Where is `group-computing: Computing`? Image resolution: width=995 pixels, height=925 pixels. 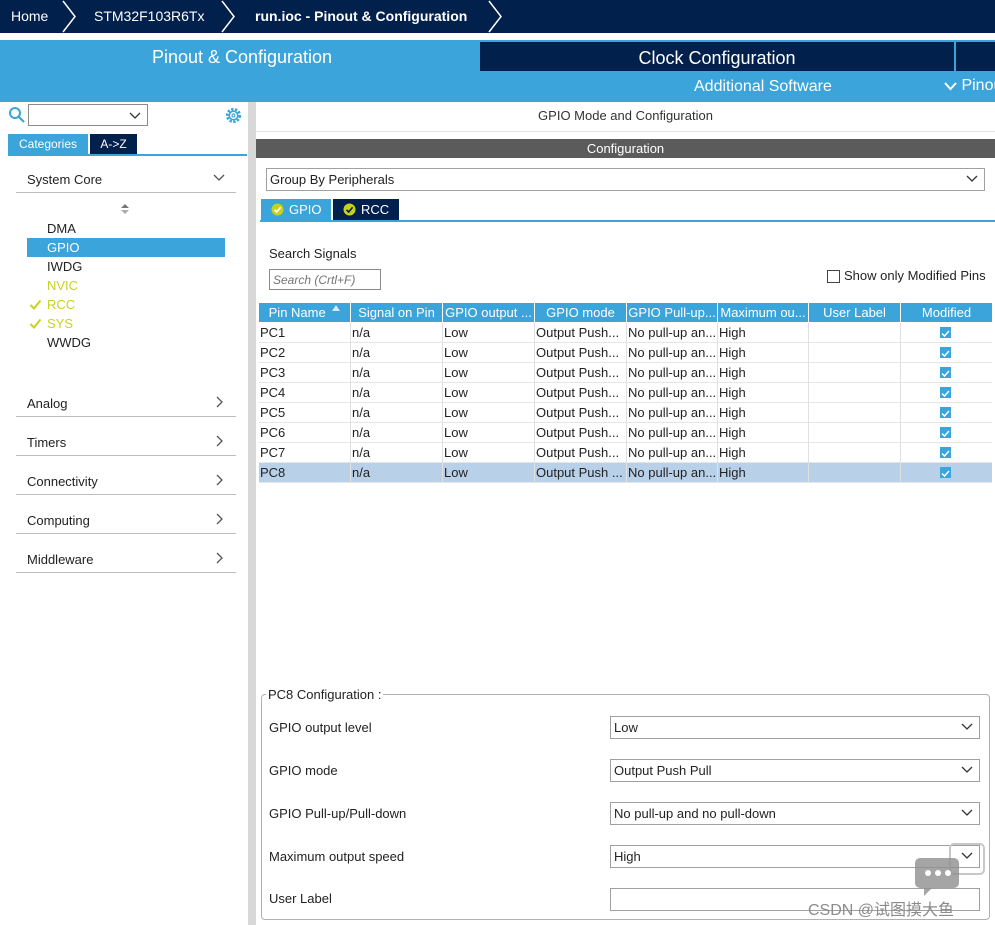
group-computing: Computing is located at coordinates (126, 521).